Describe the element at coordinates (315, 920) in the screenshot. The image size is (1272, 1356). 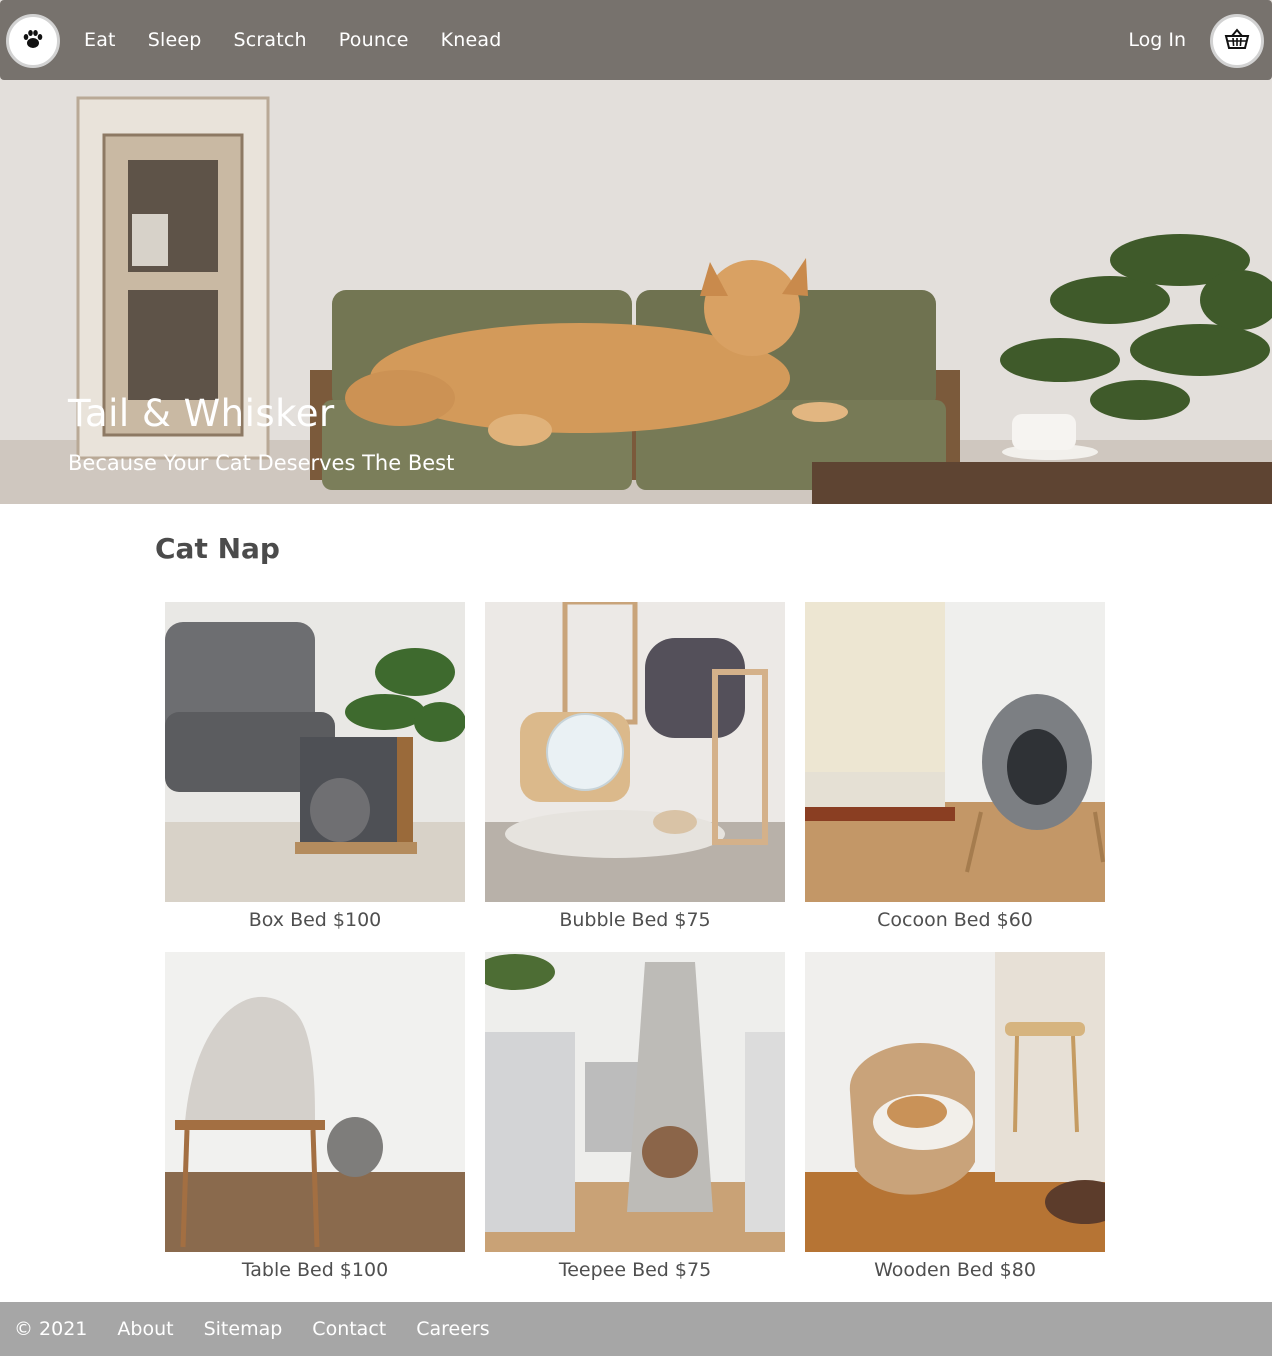
I see `product-caption: Box Bed $100` at that location.